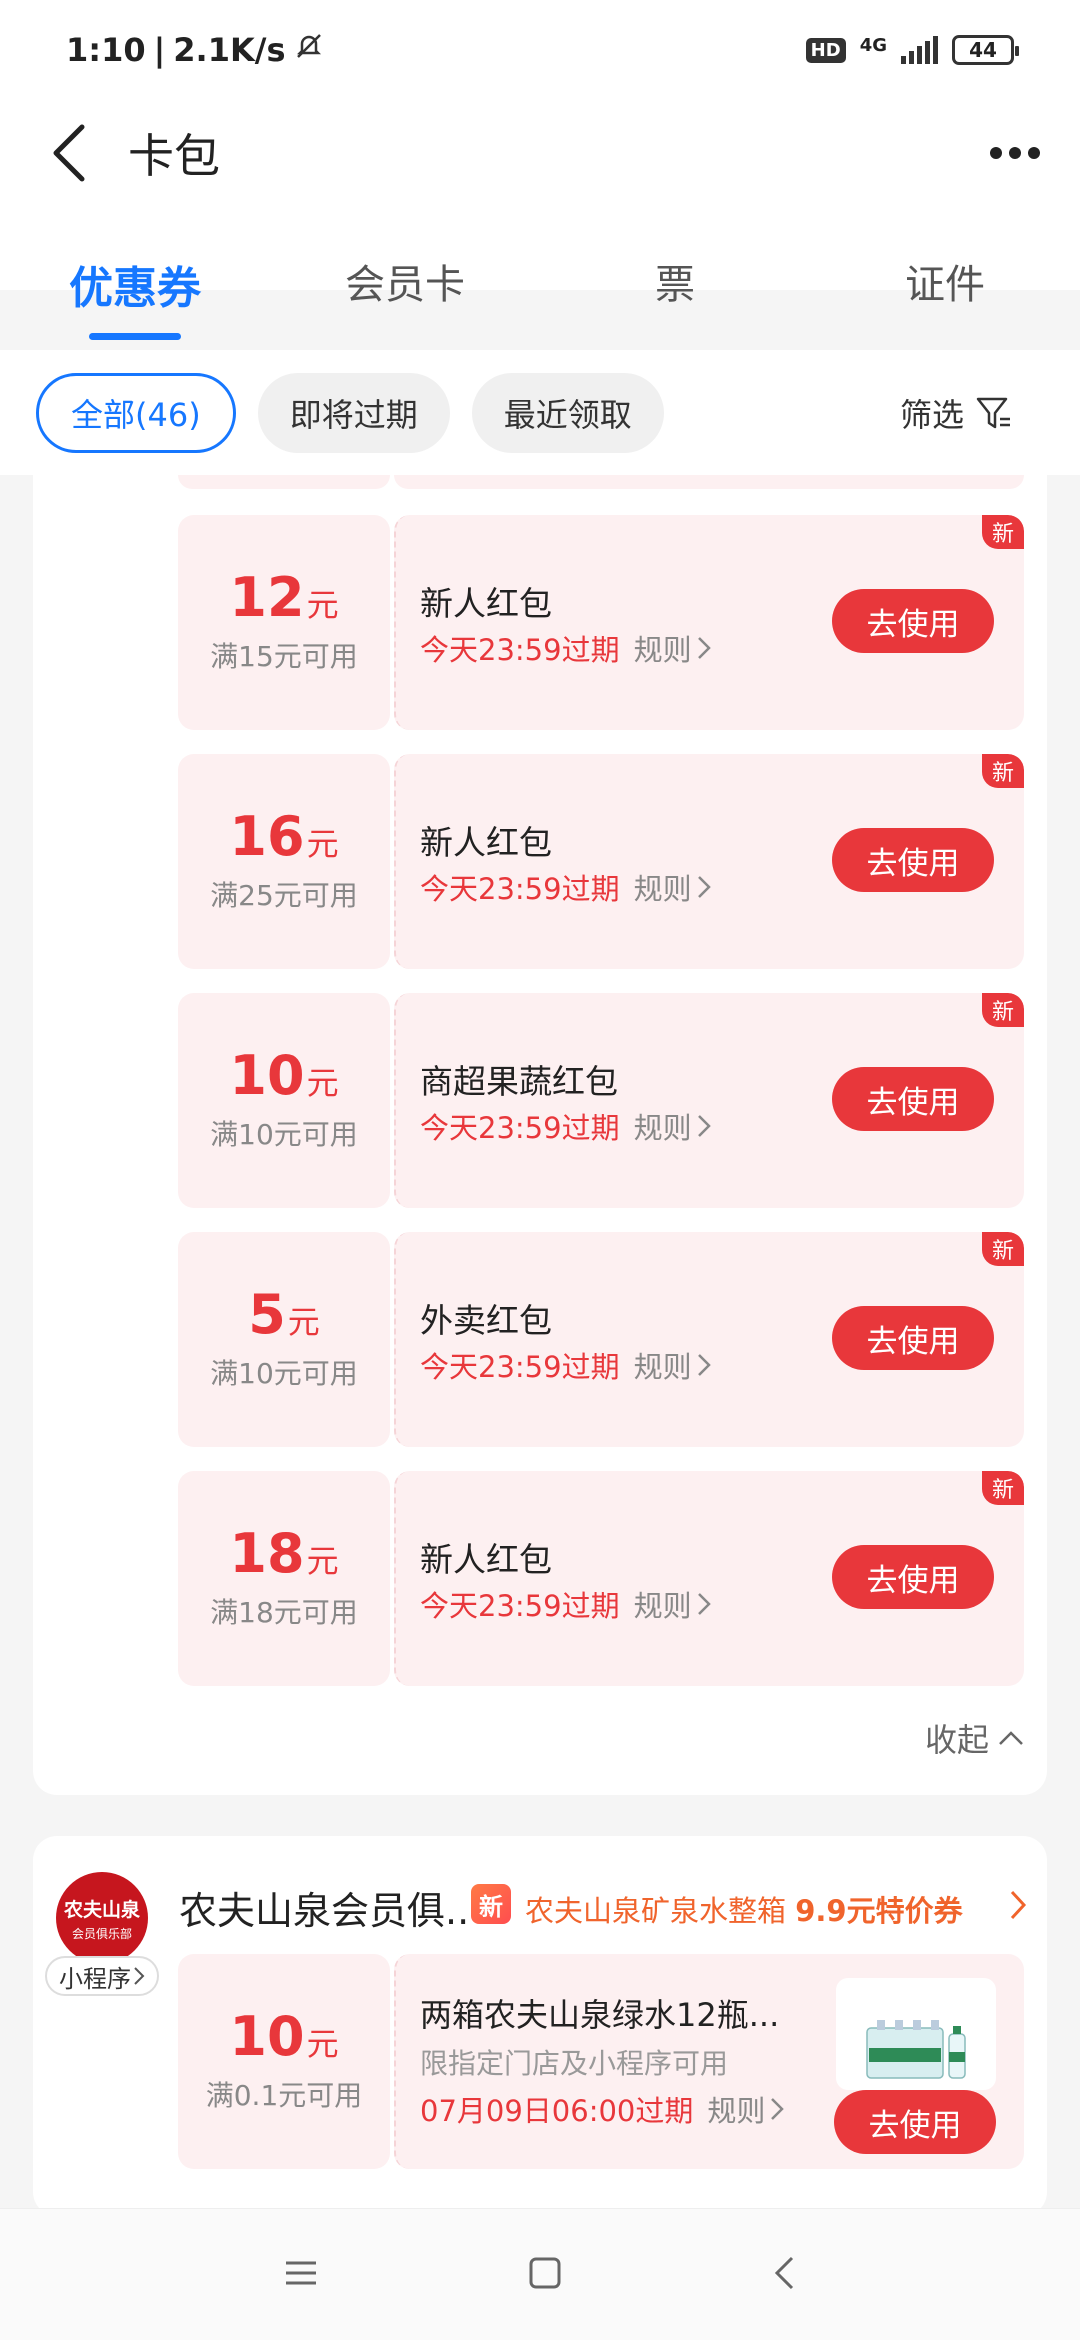 Image resolution: width=1080 pixels, height=2340 pixels. What do you see at coordinates (353, 412) in the screenshot?
I see `chip-expiring-soon: 即将过期` at bounding box center [353, 412].